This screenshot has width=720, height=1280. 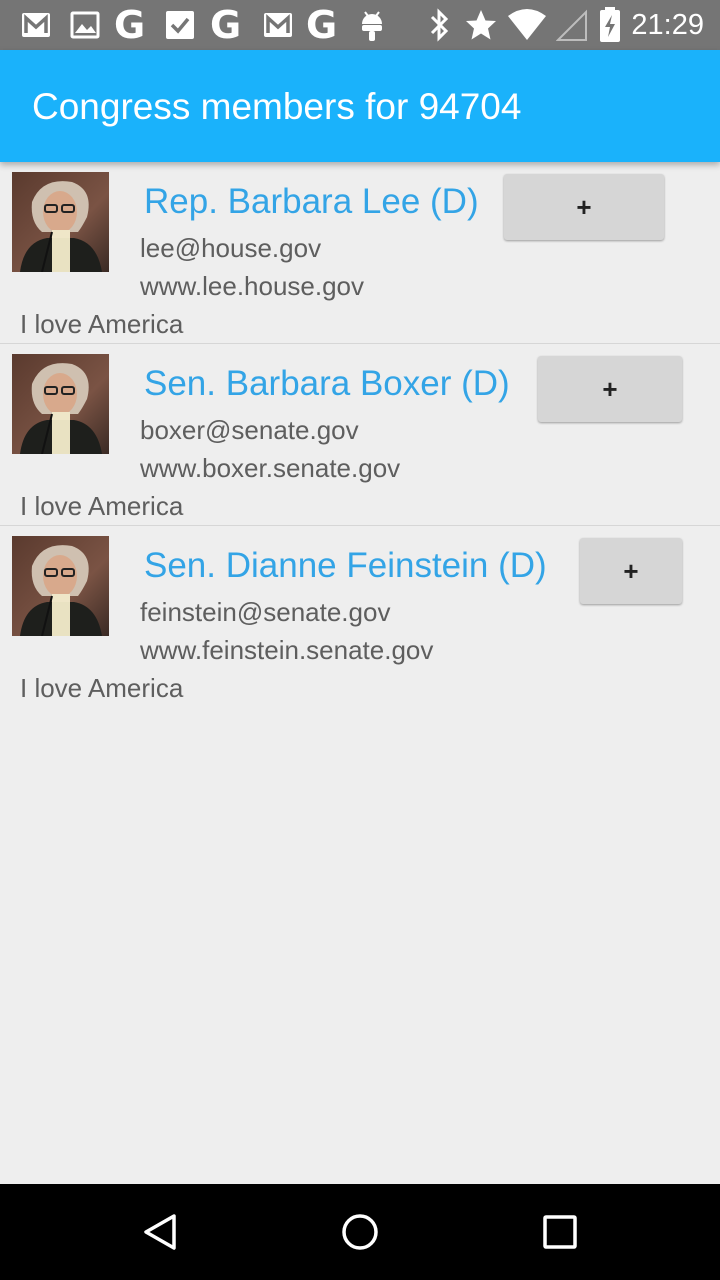 I want to click on wifi-icon, so click(x=527, y=24).